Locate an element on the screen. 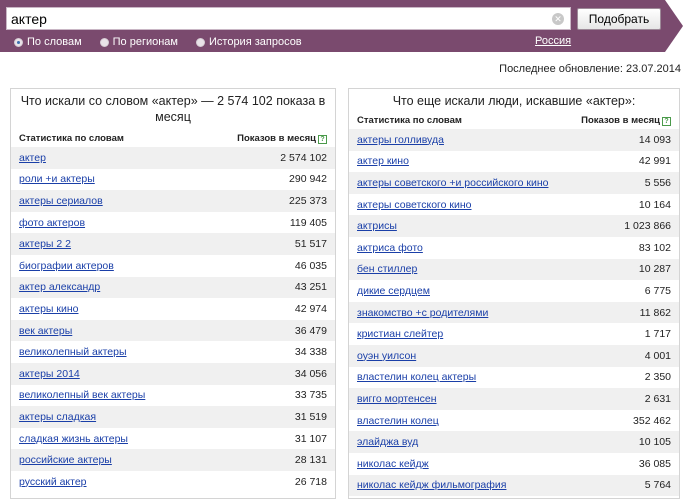 Image resolution: width=688 pixels, height=499 pixels. filter-query-history: История запросов is located at coordinates (249, 42).